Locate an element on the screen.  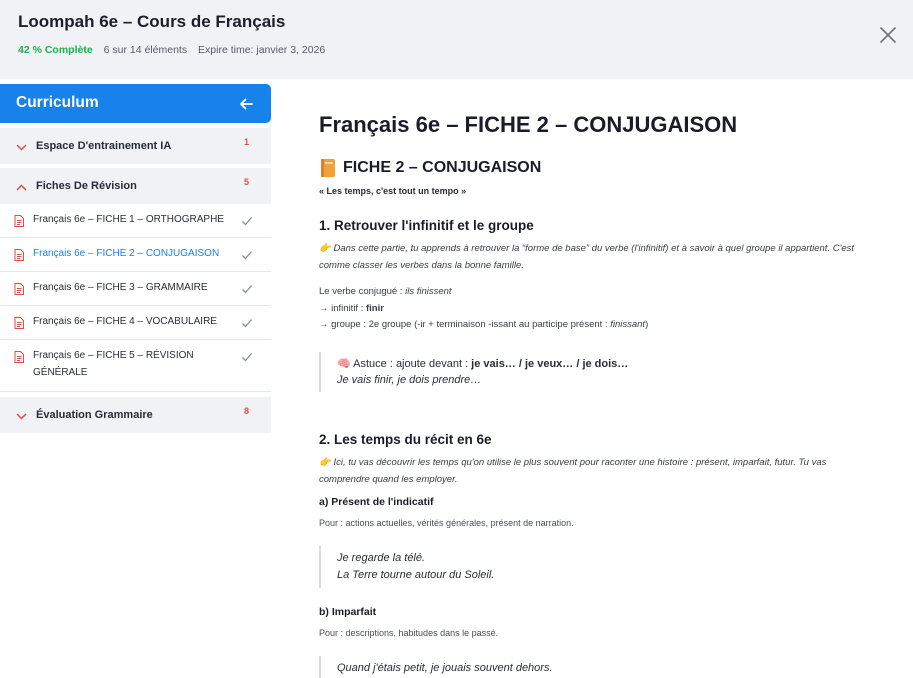
section-label: Fiches De Révision is located at coordinates (86, 186).